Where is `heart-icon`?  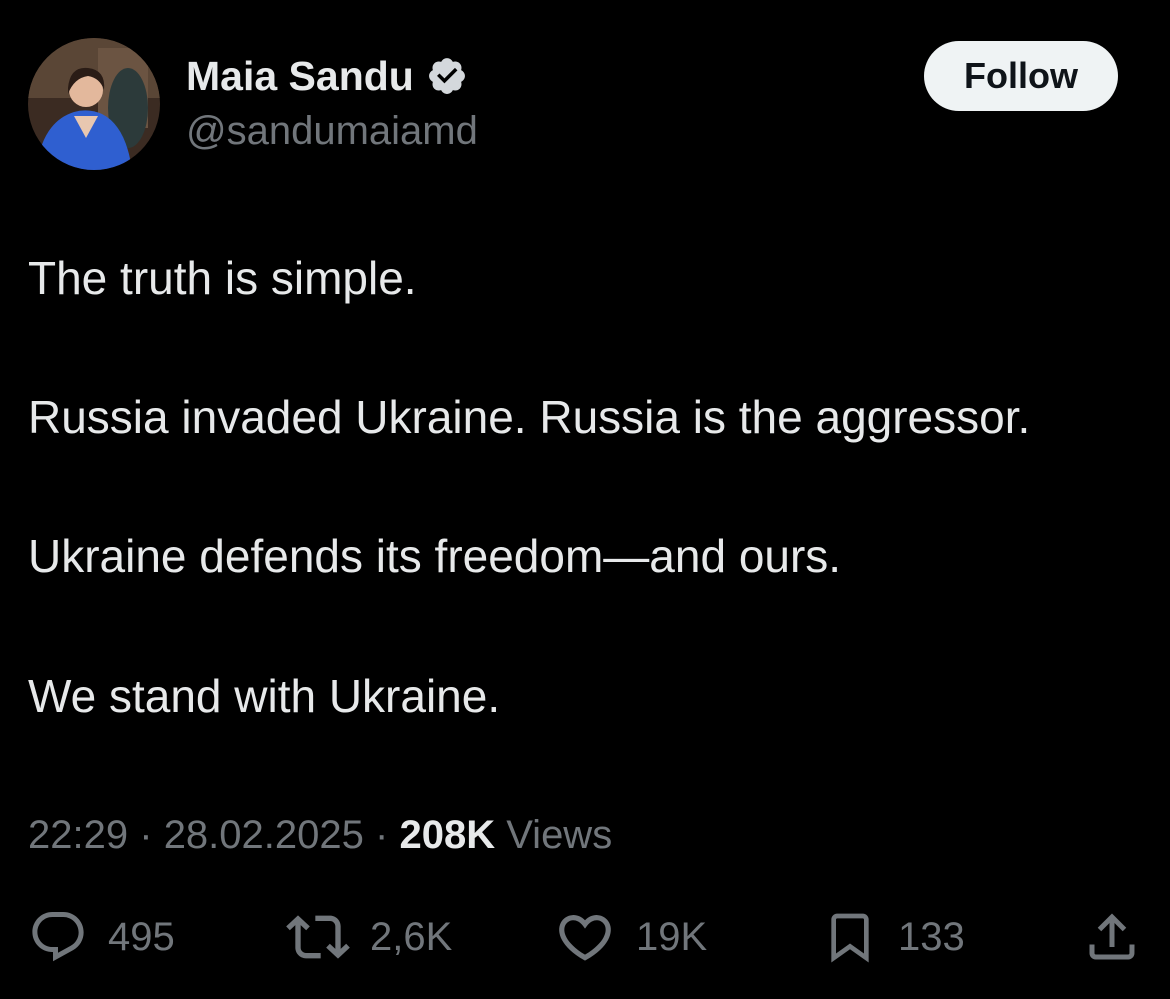
heart-icon is located at coordinates (585, 938).